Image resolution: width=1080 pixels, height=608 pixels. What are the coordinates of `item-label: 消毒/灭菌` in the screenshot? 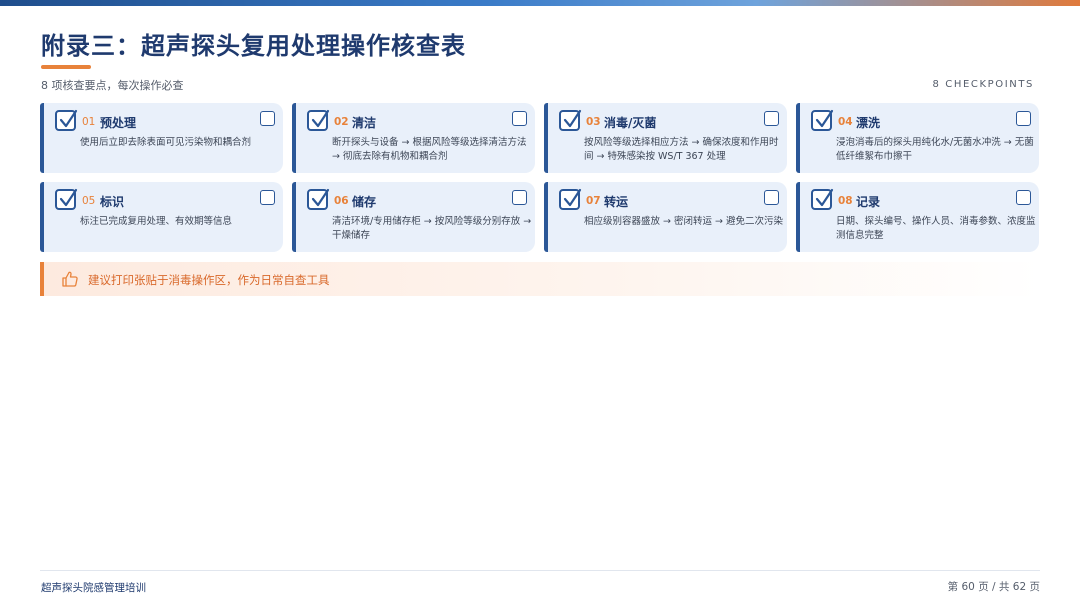 It's located at (630, 123).